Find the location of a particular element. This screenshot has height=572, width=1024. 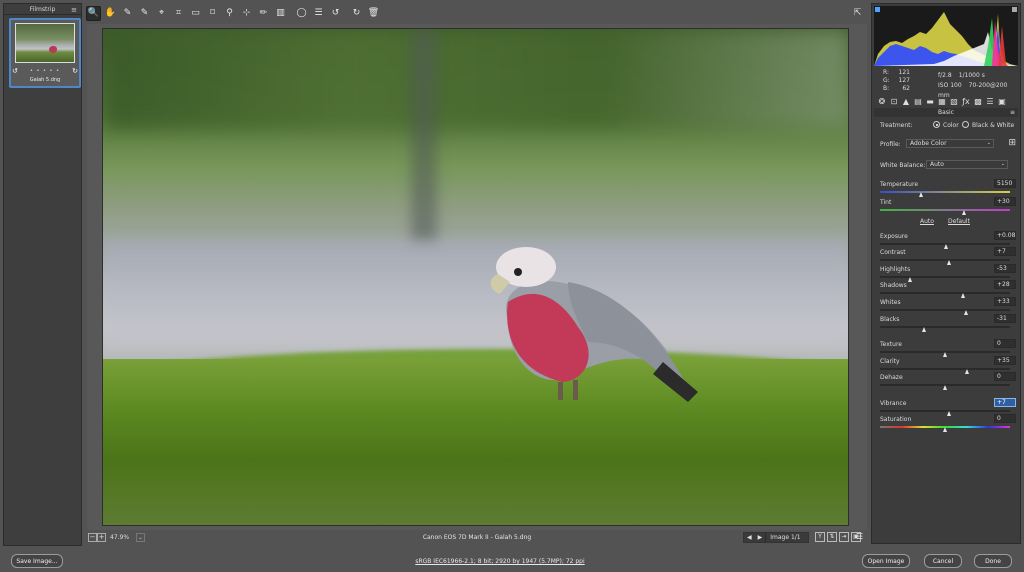

copy-settings-icon: ⇥ is located at coordinates (844, 537).